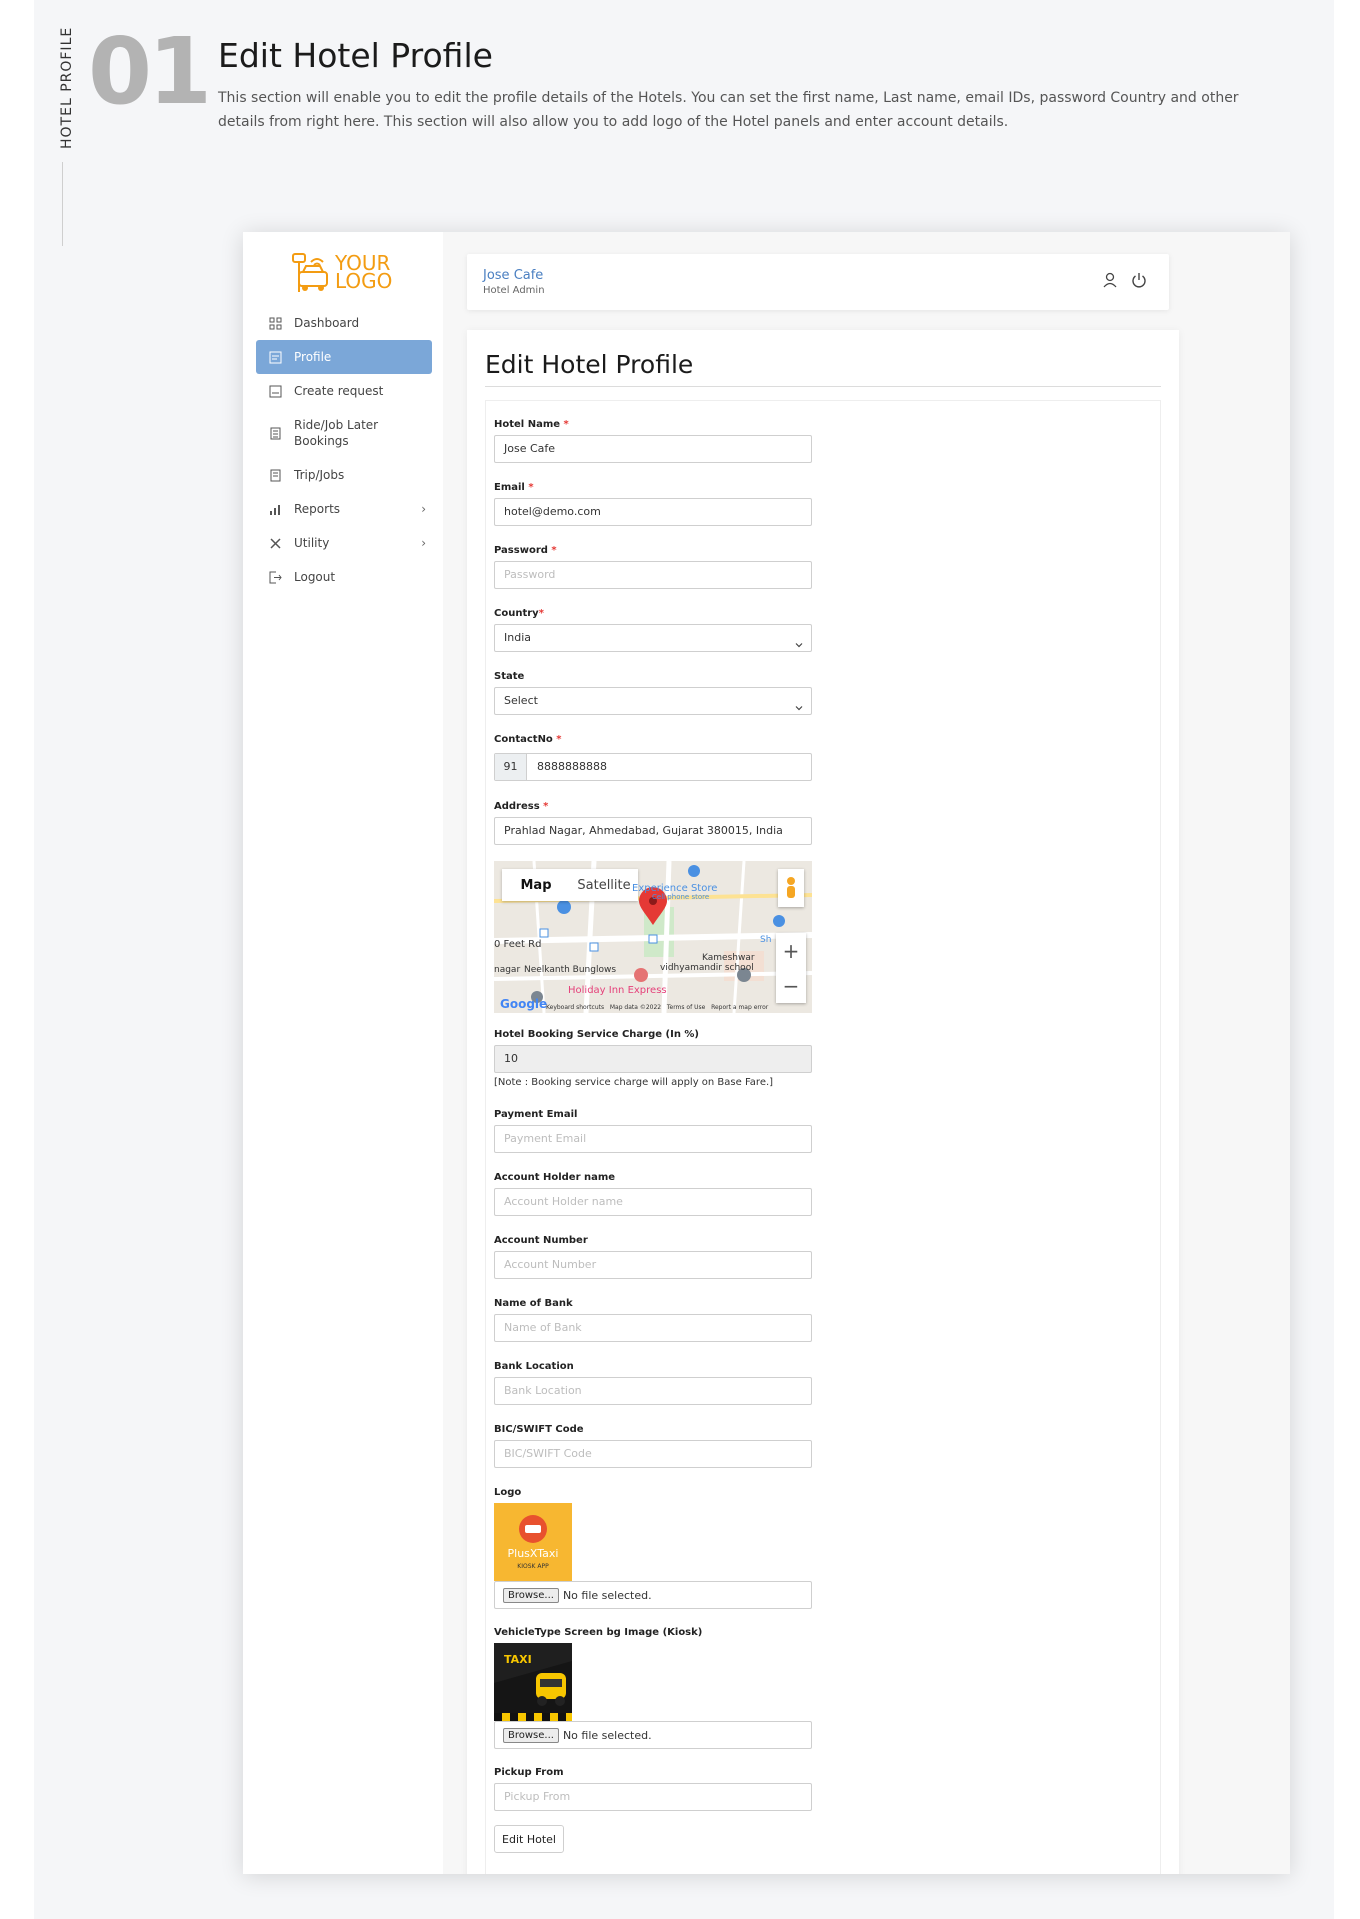 The width and height of the screenshot is (1360, 1919). Describe the element at coordinates (339, 391) in the screenshot. I see `sidebar-item-label: Create request` at that location.